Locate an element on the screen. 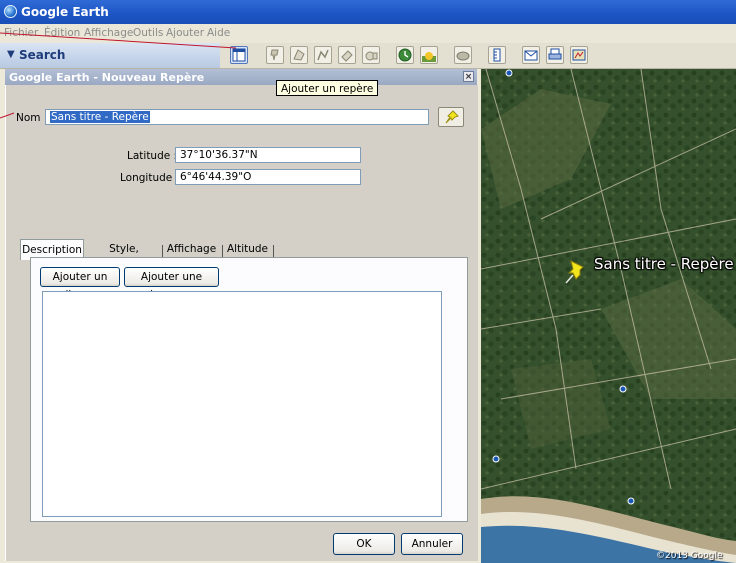  name-input: Sans titre - Repère is located at coordinates (237, 117).